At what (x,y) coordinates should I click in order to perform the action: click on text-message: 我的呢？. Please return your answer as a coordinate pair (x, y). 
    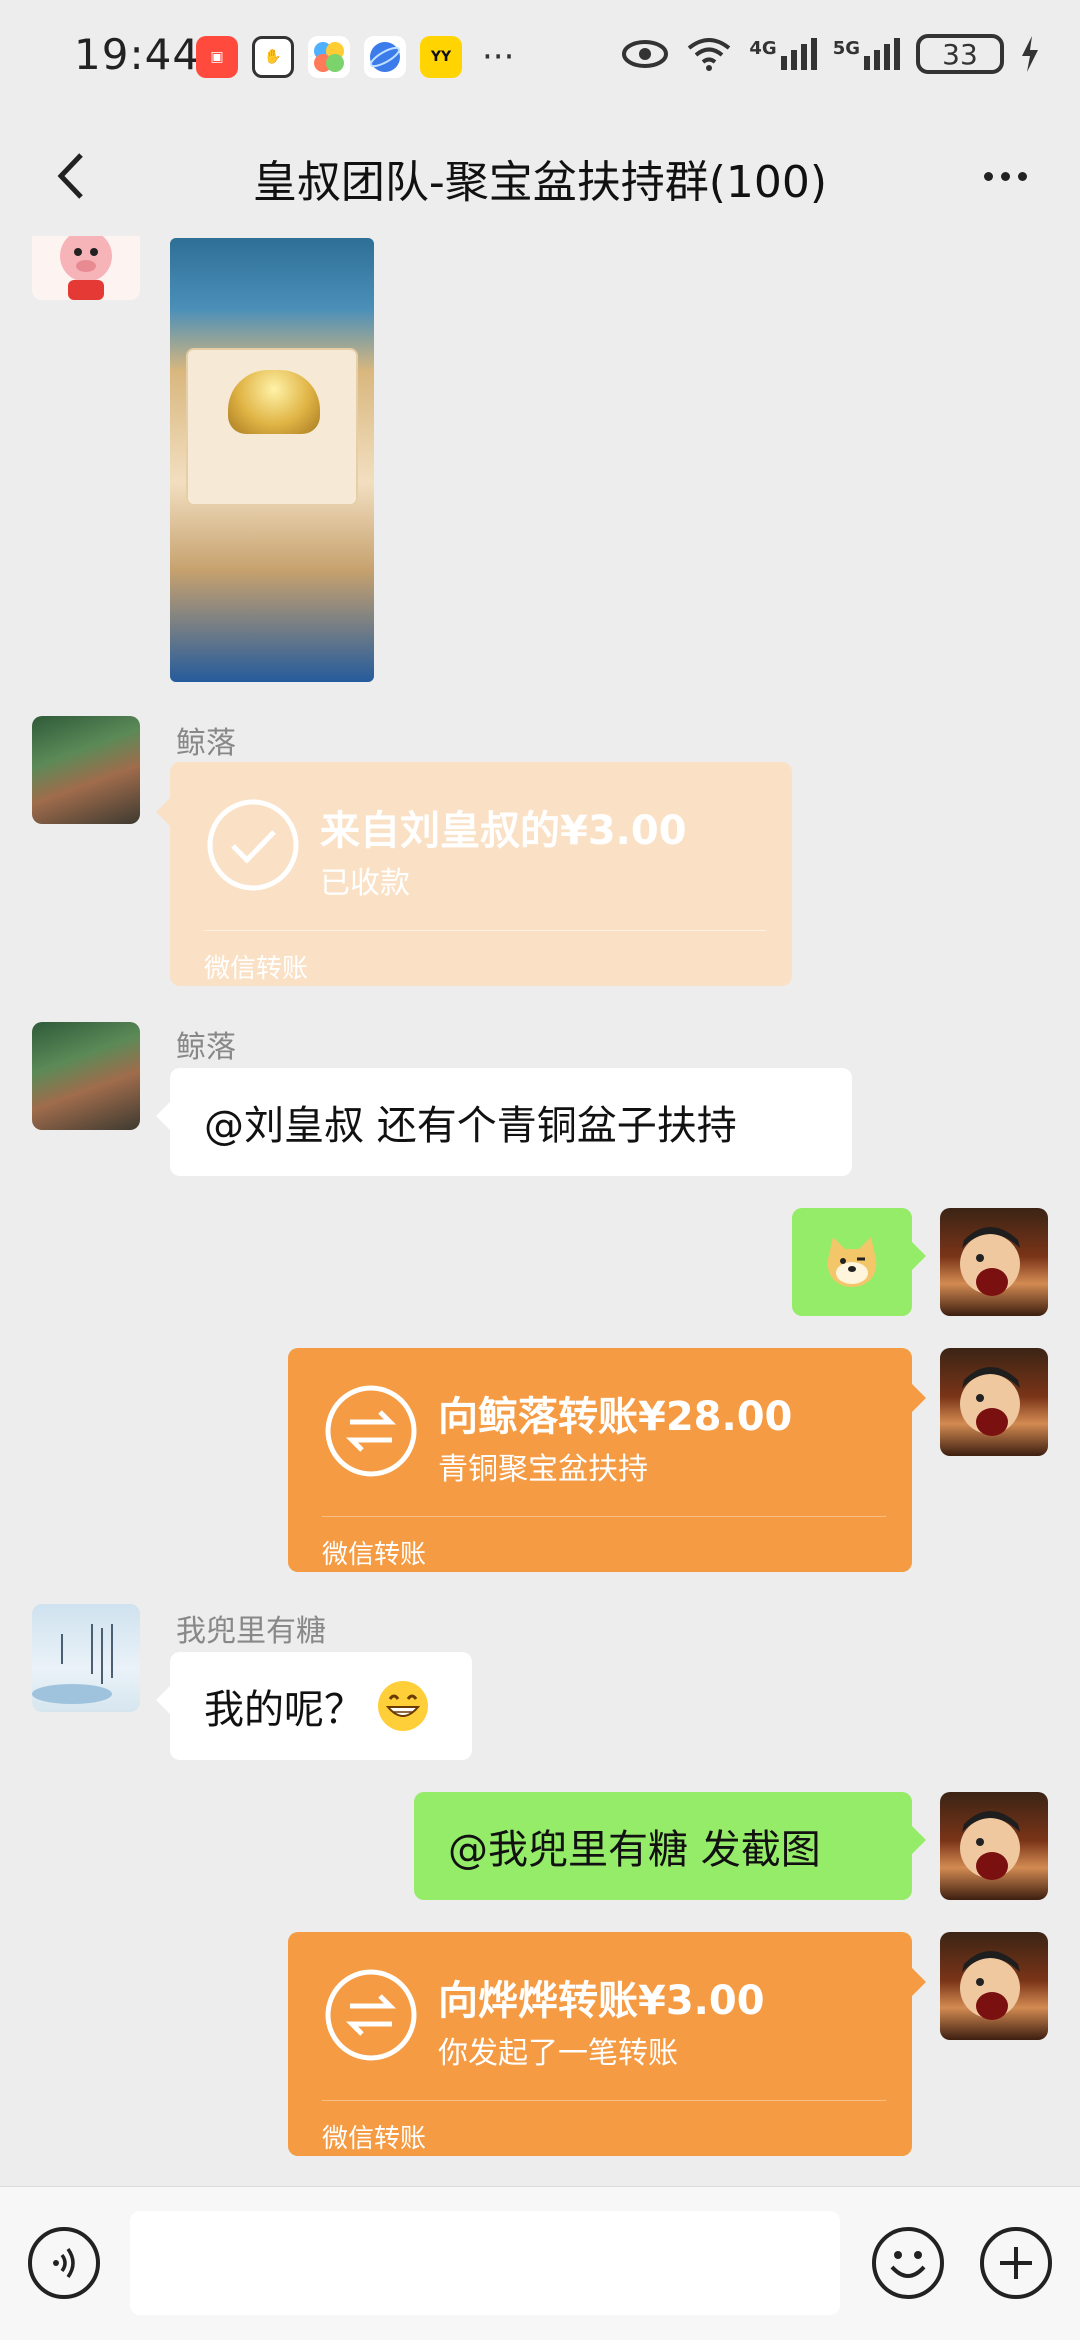
    Looking at the image, I should click on (314, 1706).